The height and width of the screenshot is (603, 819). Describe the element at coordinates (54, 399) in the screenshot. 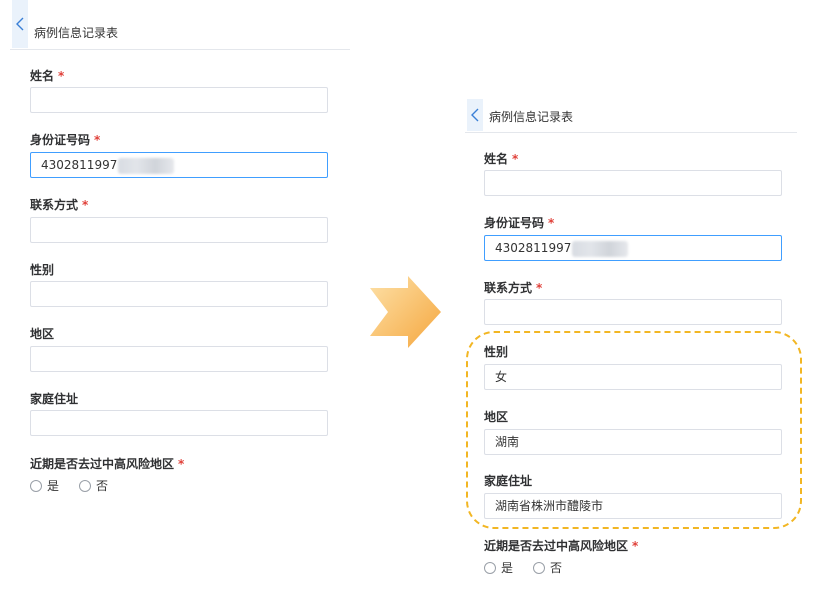

I see `address-label: 家庭住址` at that location.